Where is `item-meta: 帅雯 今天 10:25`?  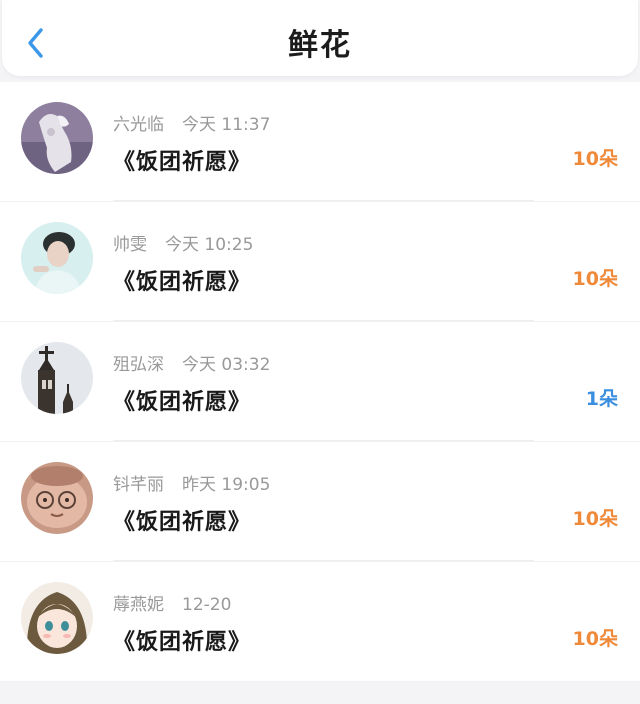
item-meta: 帅雯 今天 10:25 is located at coordinates (183, 242).